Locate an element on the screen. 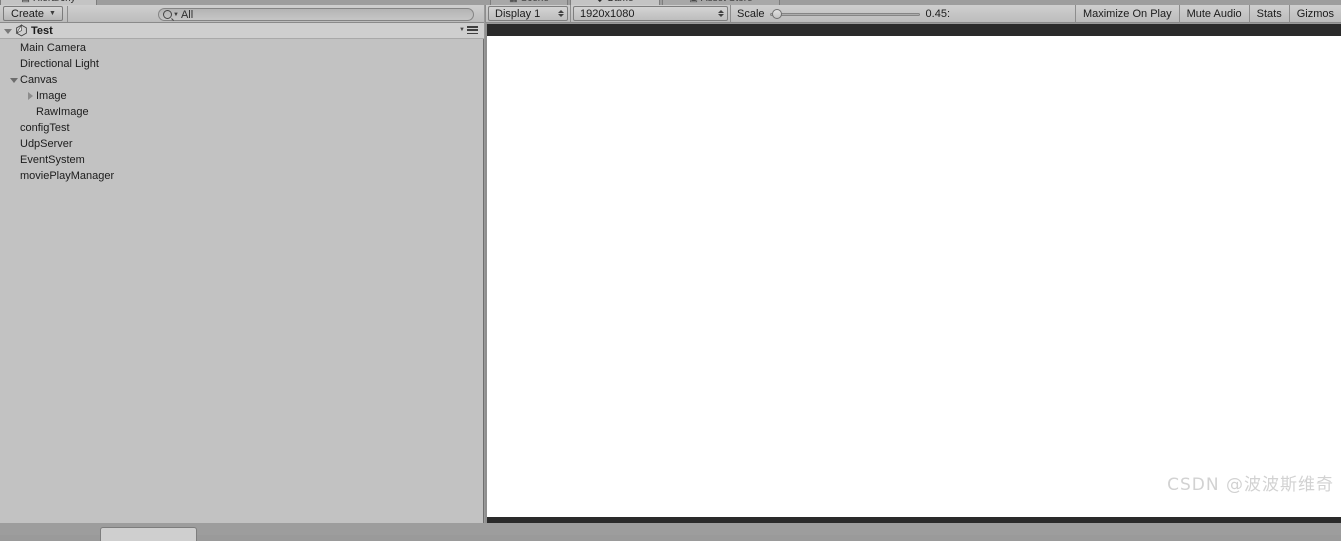 The image size is (1341, 541). hierarchy-item-label: Canvas is located at coordinates (39, 80).